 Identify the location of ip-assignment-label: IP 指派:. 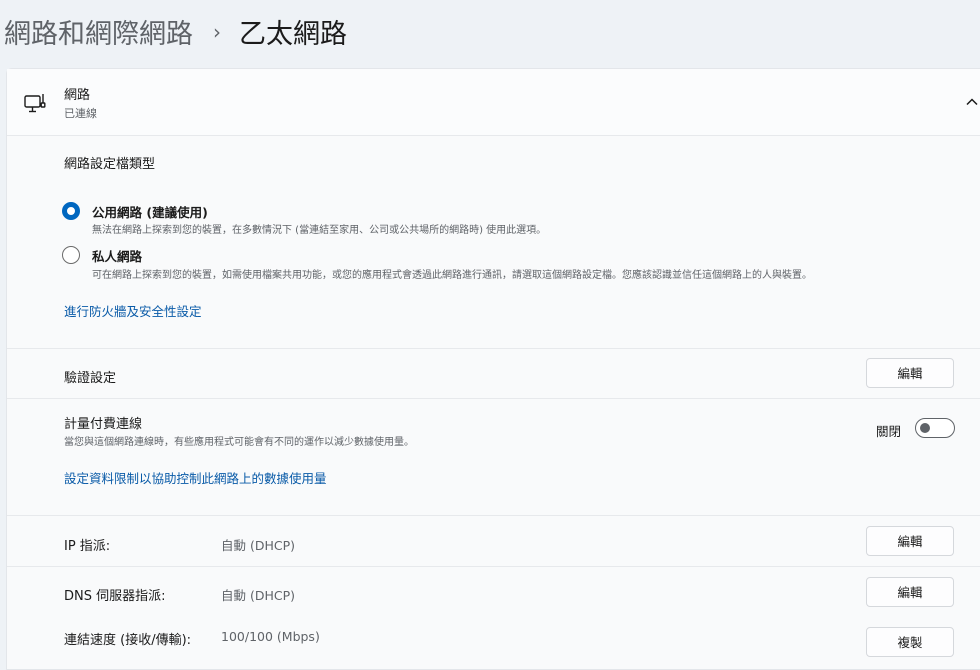
(87, 546).